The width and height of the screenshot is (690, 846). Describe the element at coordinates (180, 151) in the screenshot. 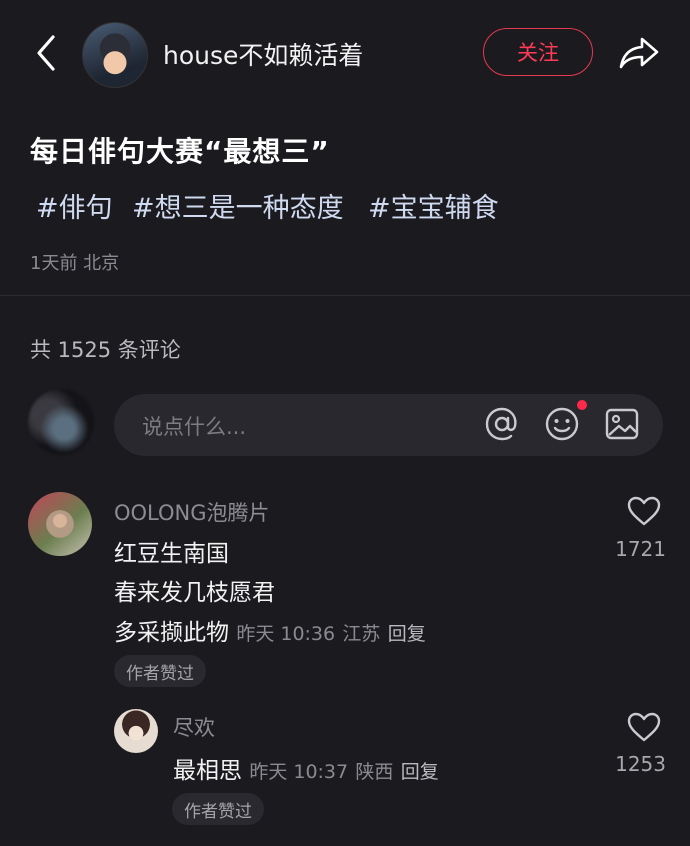

I see `post-title: 每日俳句大赛“最想三”` at that location.